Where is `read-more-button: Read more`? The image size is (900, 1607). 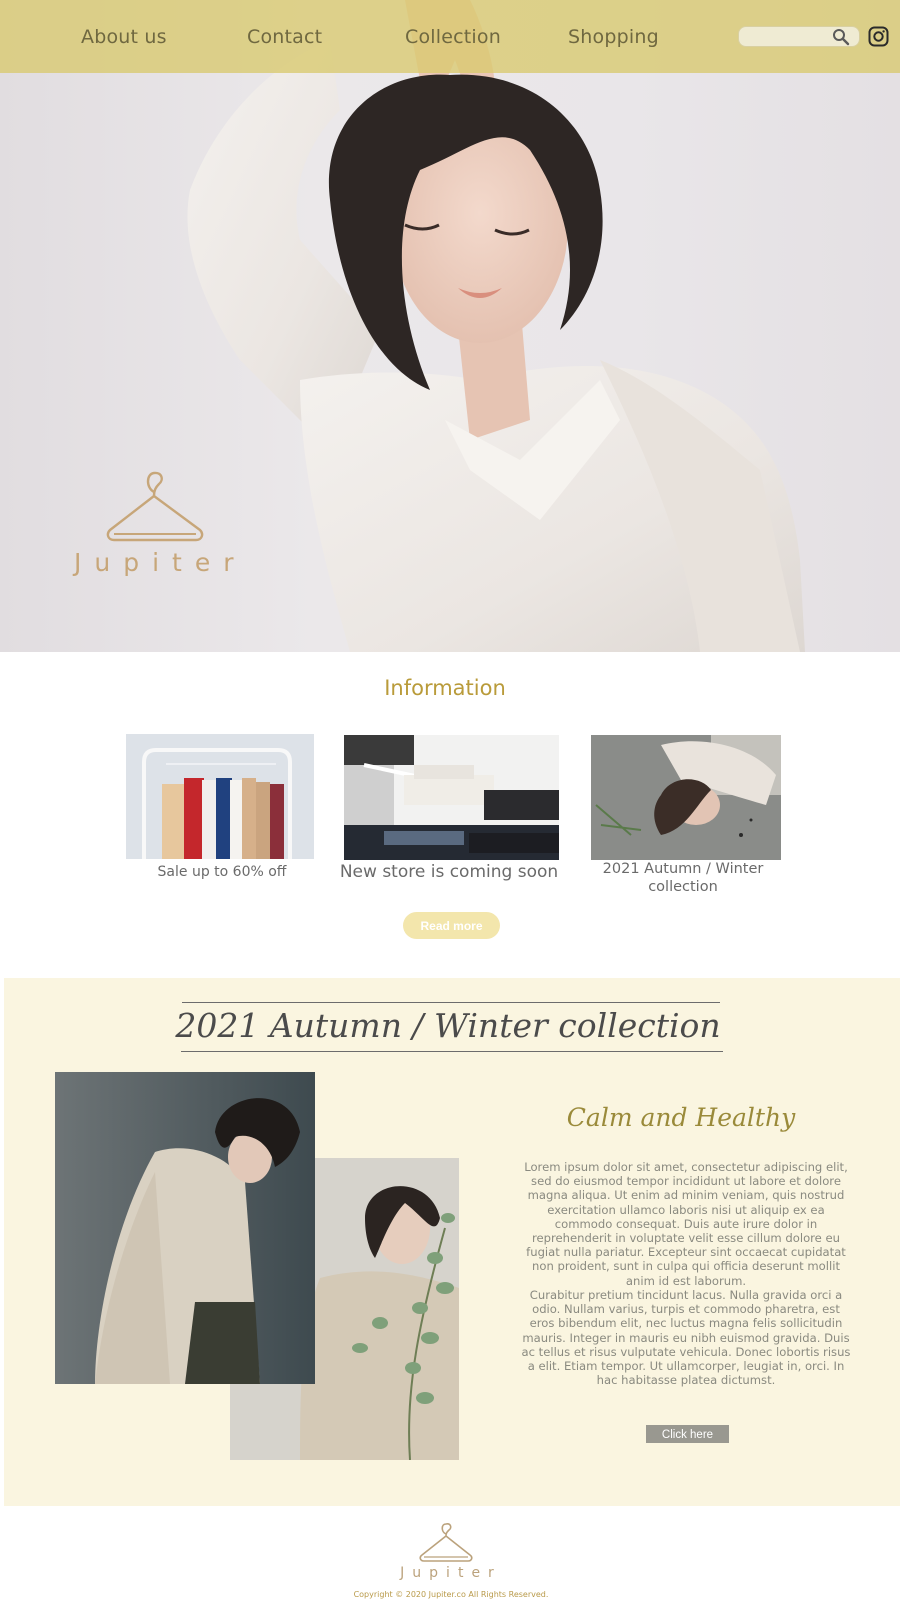
read-more-button: Read more is located at coordinates (451, 925).